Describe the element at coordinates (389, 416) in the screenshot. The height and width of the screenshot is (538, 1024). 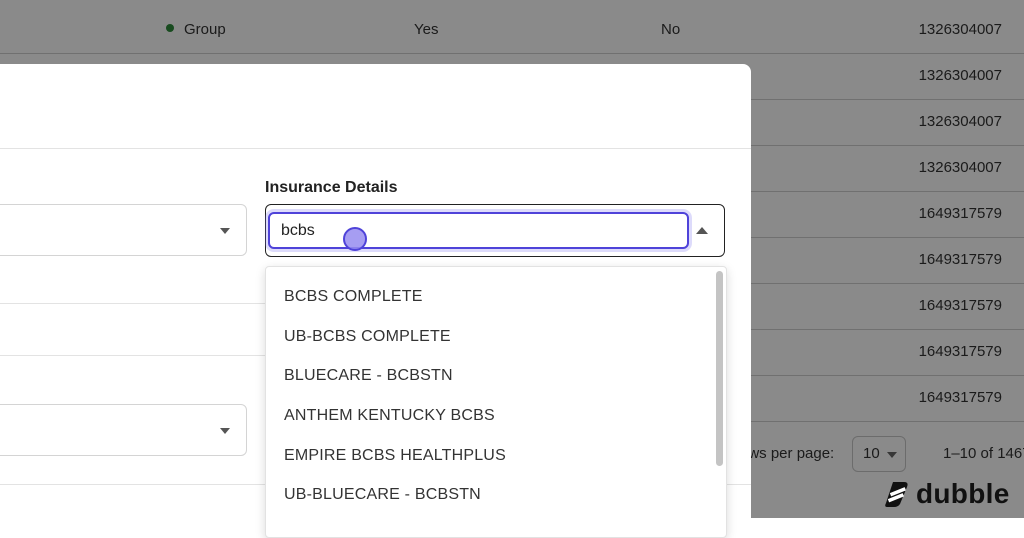
I see `insurance-option: ANTHEM KENTUCKY BCBS` at that location.